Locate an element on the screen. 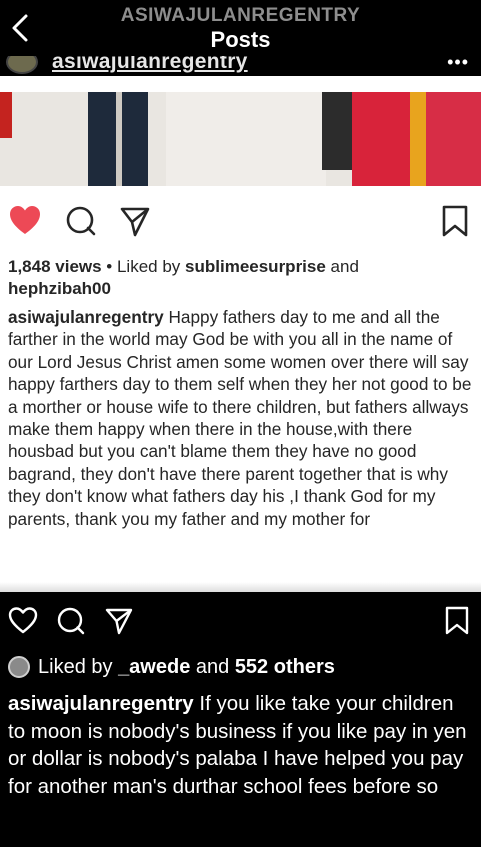  liked-by-text: Liked by _awede and 552 others is located at coordinates (186, 666).